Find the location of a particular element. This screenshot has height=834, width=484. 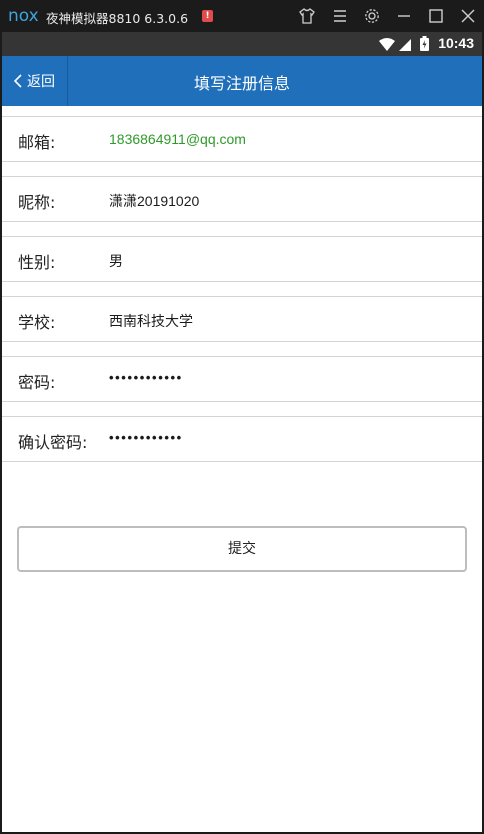

school-field: 西南科技大学 is located at coordinates (151, 321).